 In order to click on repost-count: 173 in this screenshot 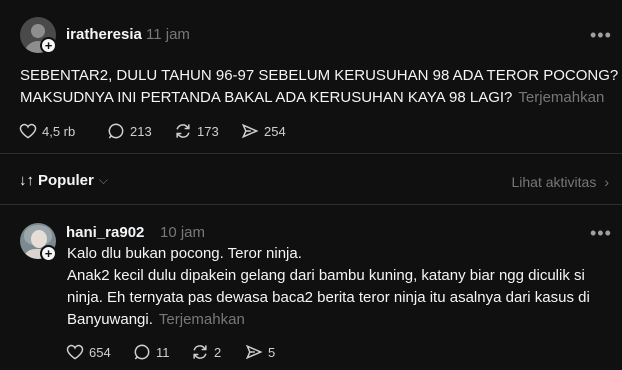, I will do `click(208, 131)`.